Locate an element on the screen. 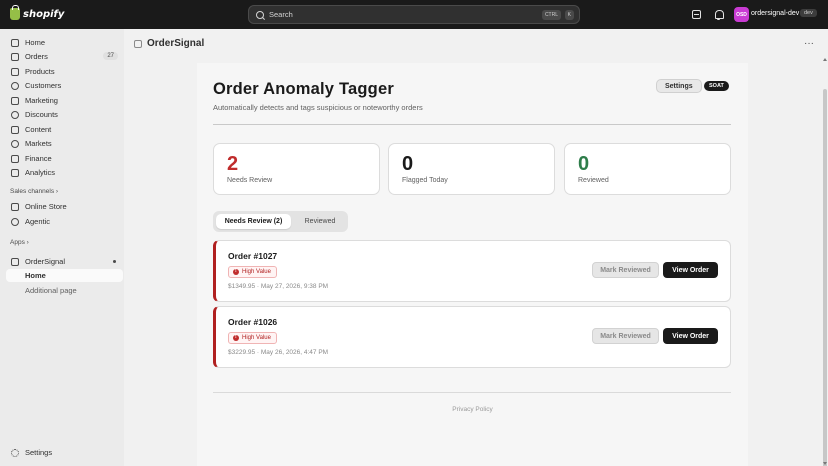  sidebar-item-label: Settings is located at coordinates (39, 452).